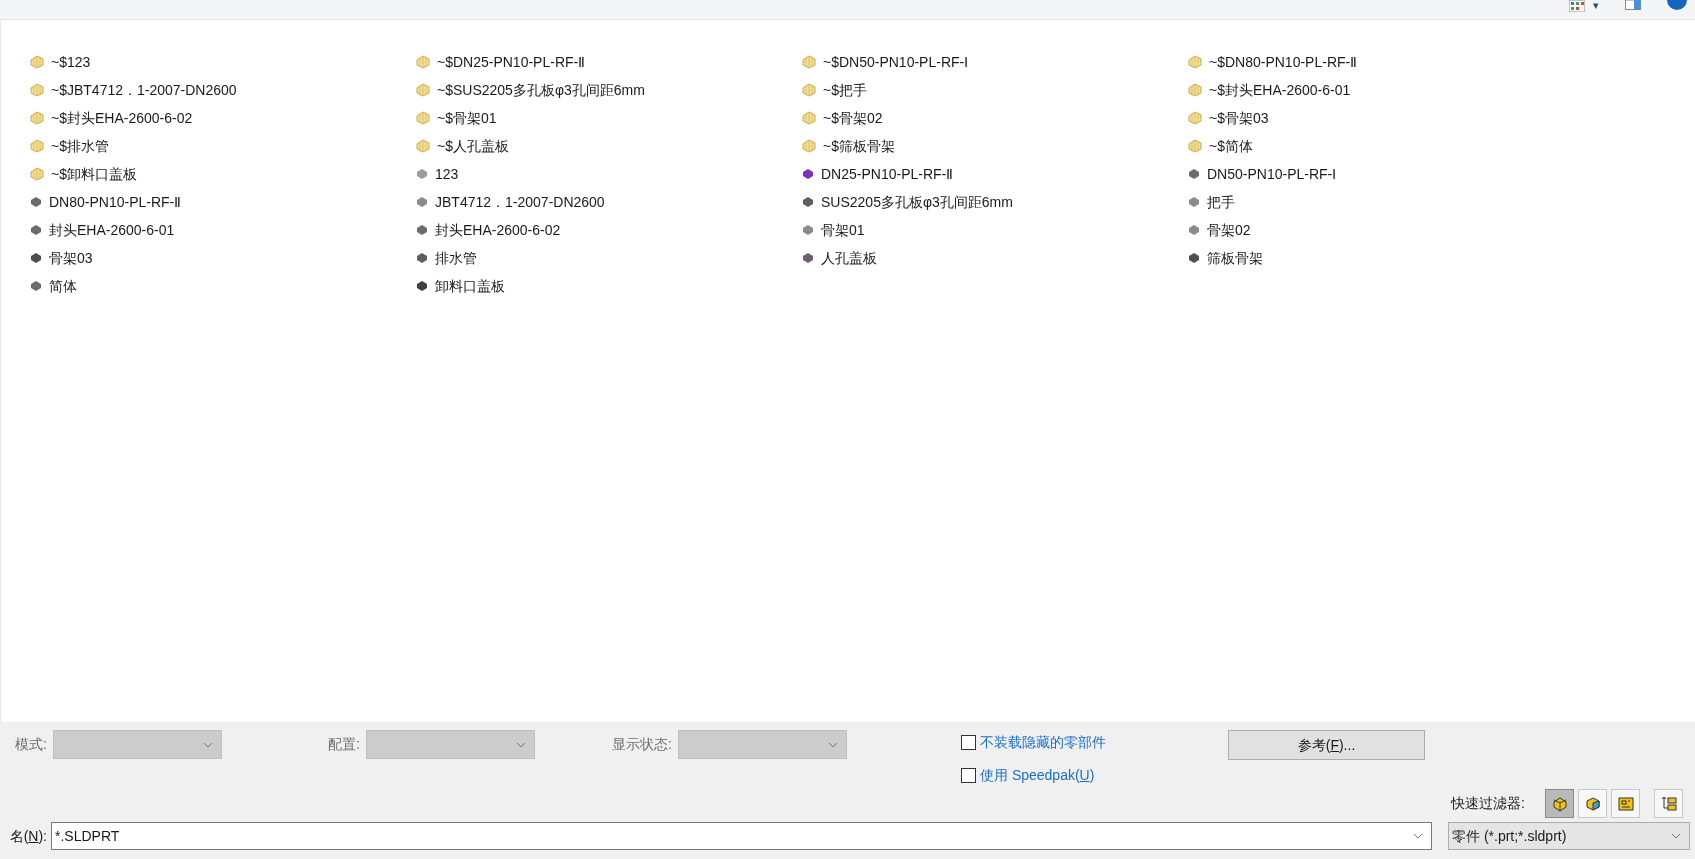  Describe the element at coordinates (608, 118) in the screenshot. I see `file-item: ~$骨架01` at that location.